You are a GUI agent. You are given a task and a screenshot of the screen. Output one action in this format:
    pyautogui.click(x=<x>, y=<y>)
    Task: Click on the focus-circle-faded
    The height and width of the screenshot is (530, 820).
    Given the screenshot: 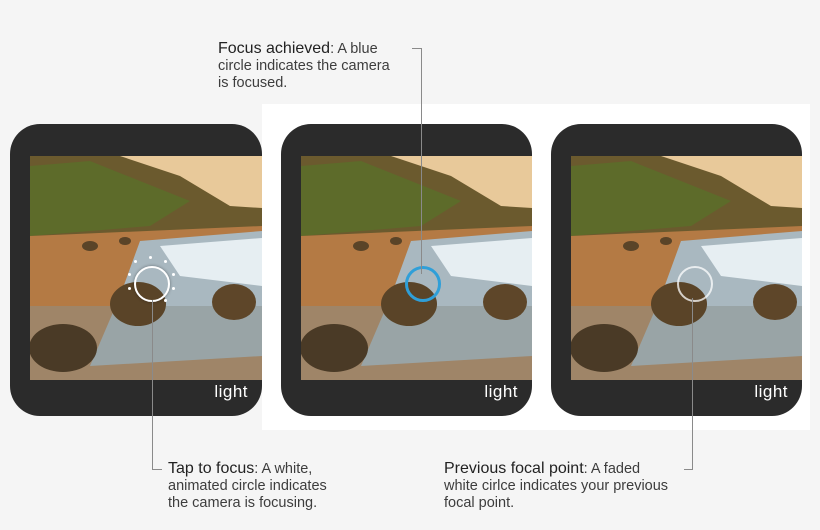 What is the action you would take?
    pyautogui.click(x=695, y=284)
    